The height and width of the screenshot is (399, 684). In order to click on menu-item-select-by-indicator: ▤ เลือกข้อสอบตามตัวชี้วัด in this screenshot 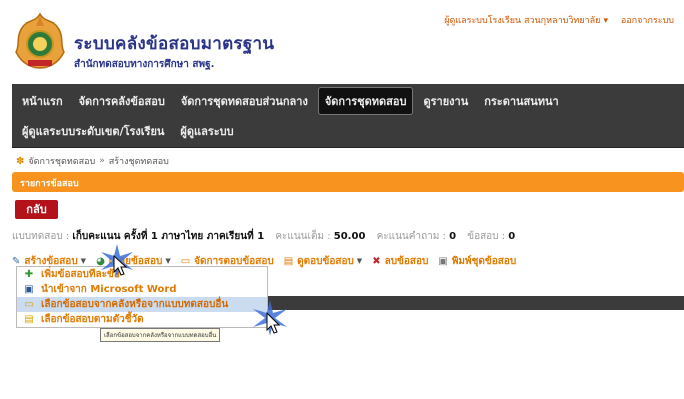, I will do `click(142, 319)`.